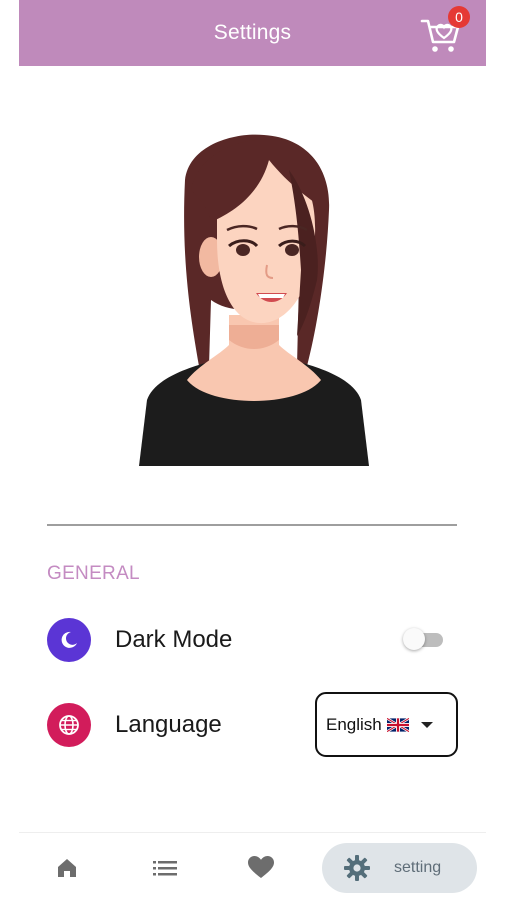 This screenshot has width=506, height=900. I want to click on dark-mode-label: Dark Mode, so click(174, 639).